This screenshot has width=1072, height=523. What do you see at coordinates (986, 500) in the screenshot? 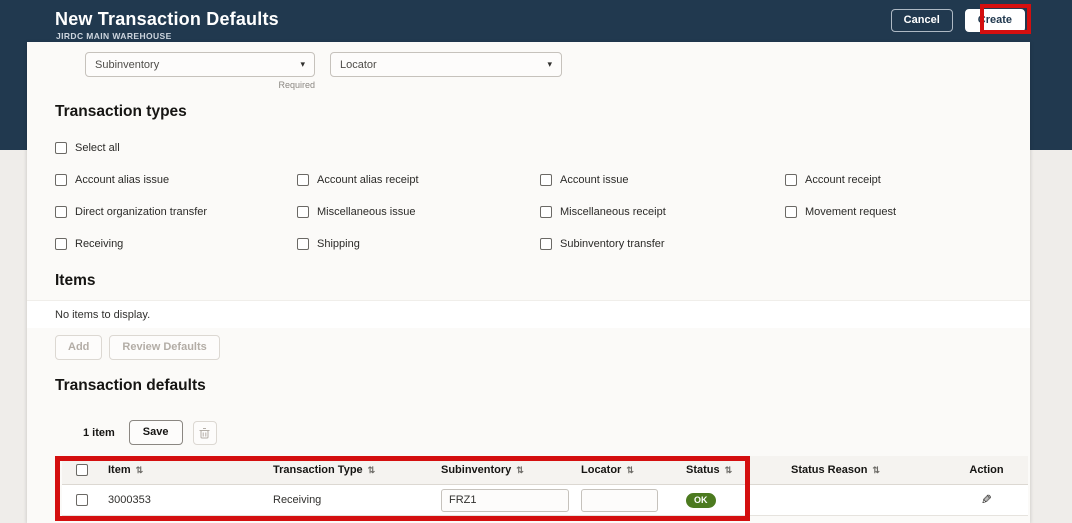
I see `edit-pencil-icon: ✎` at bounding box center [986, 500].